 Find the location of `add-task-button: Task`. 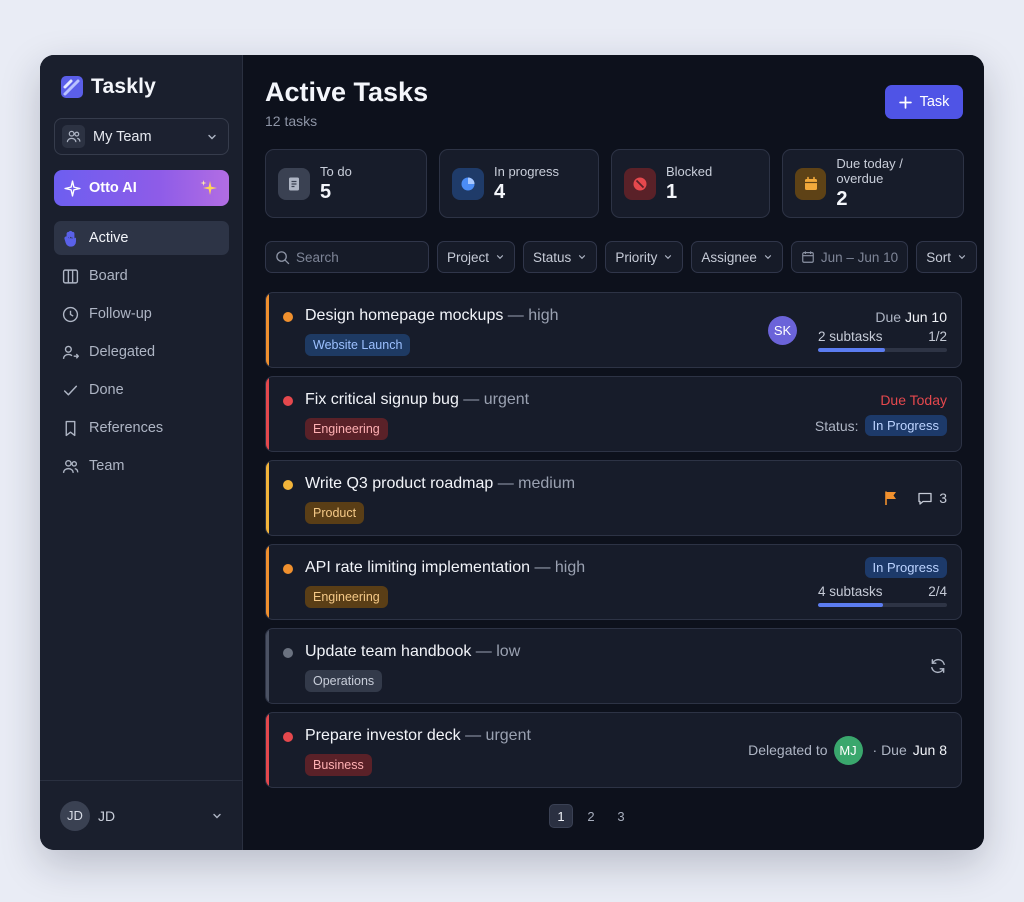

add-task-button: Task is located at coordinates (924, 102).